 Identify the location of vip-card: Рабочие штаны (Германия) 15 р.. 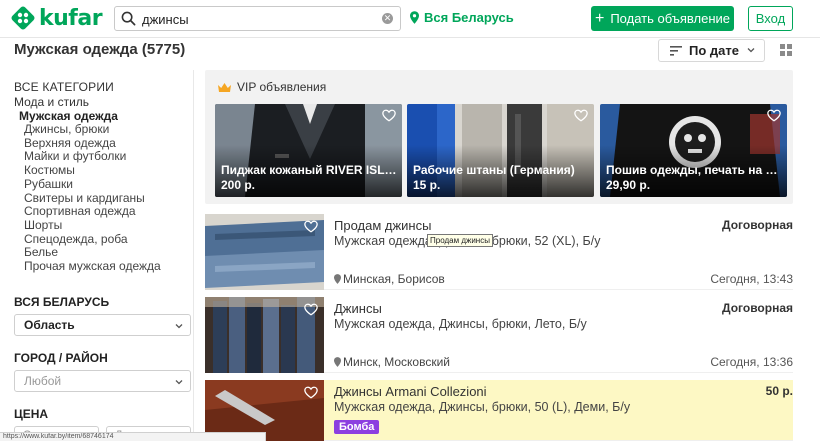
(500, 150).